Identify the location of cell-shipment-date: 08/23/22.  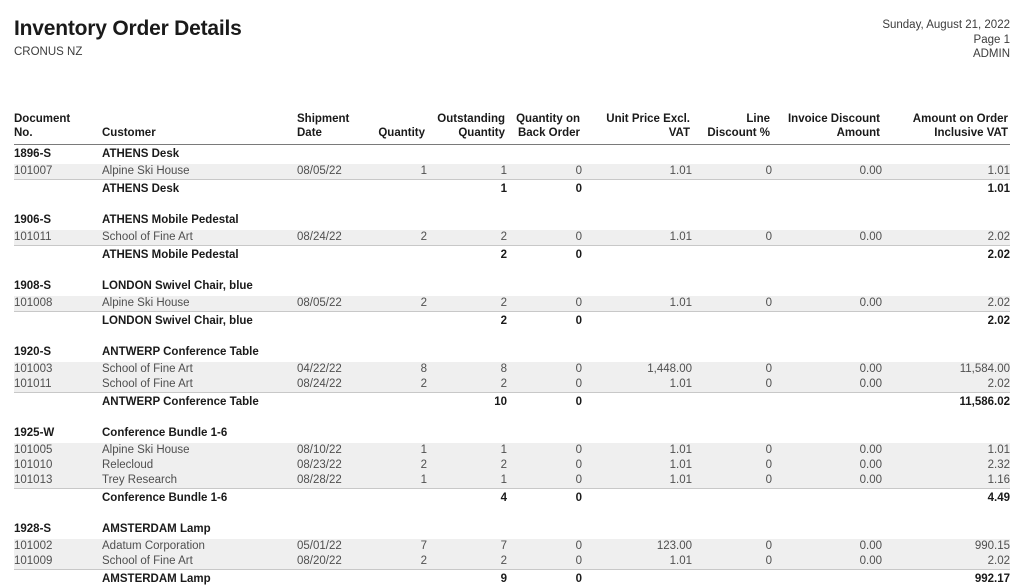
(328, 465).